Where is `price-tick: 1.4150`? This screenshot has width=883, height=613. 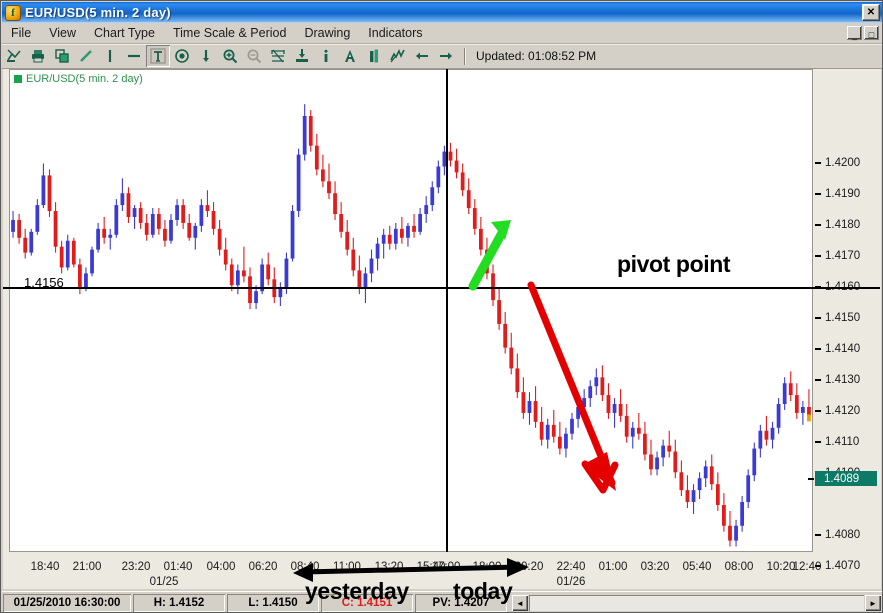
price-tick: 1.4150 is located at coordinates (848, 318).